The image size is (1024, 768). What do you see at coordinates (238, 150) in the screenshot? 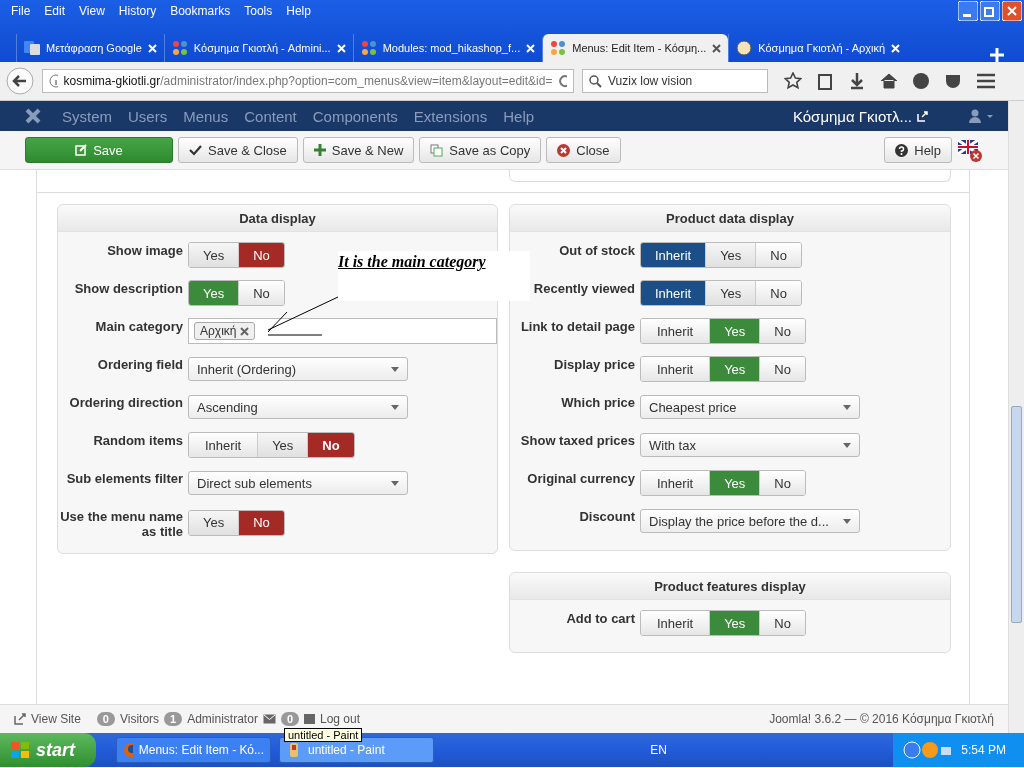
I see `toolbar-button: Save & Close` at bounding box center [238, 150].